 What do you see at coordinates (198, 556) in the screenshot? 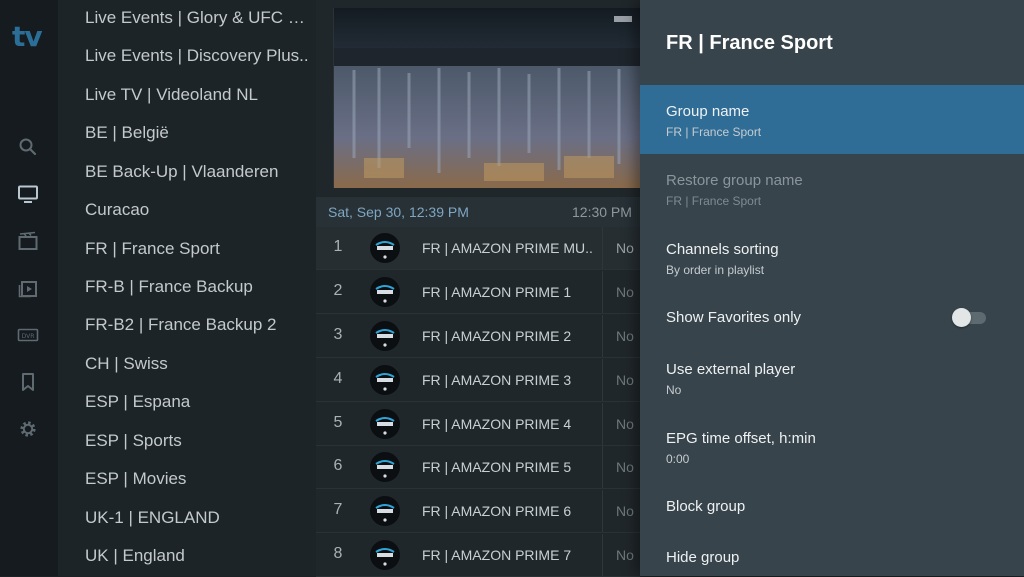
I see `group-item: UK | England` at bounding box center [198, 556].